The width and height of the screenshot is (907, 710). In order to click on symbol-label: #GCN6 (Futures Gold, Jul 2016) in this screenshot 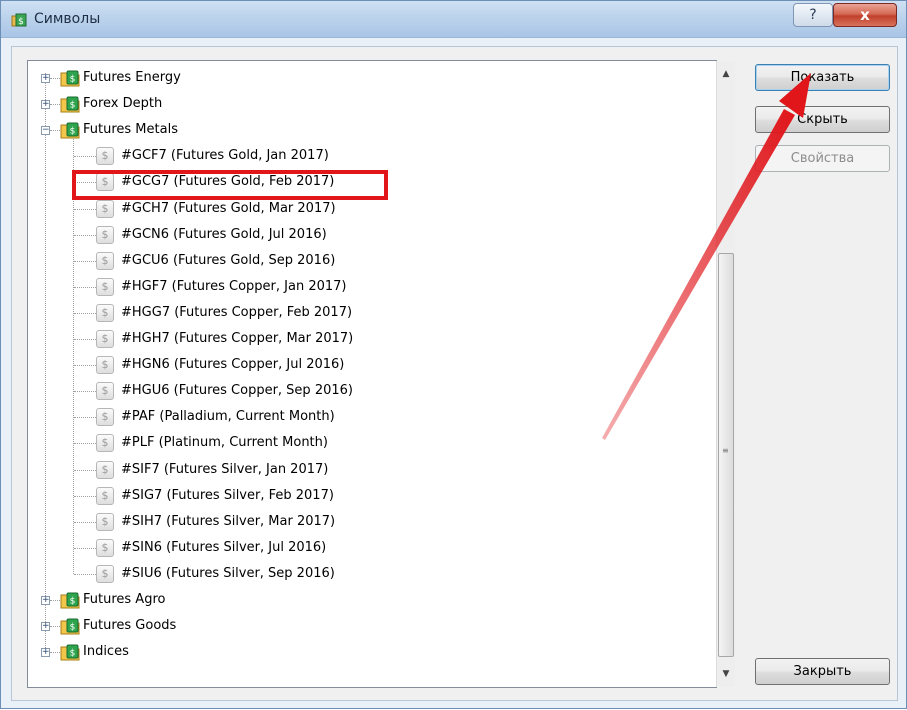, I will do `click(224, 234)`.